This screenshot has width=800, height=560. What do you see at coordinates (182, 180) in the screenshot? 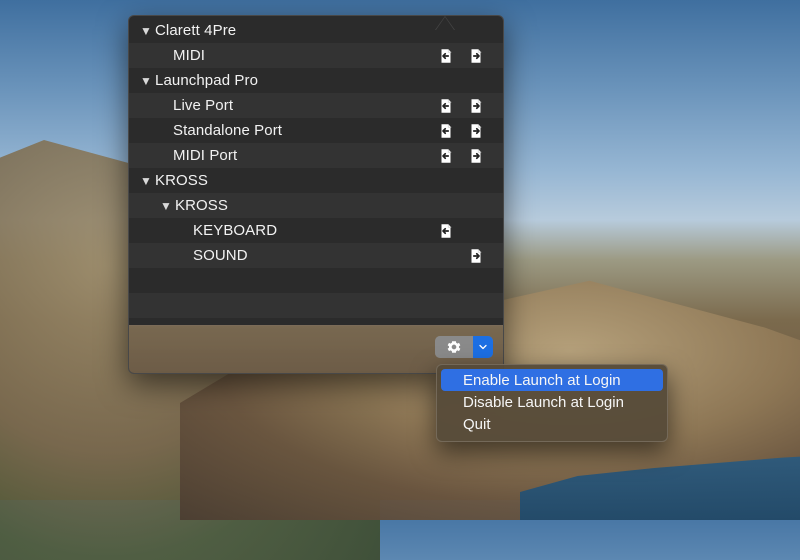
I see `device-name: KROSS` at bounding box center [182, 180].